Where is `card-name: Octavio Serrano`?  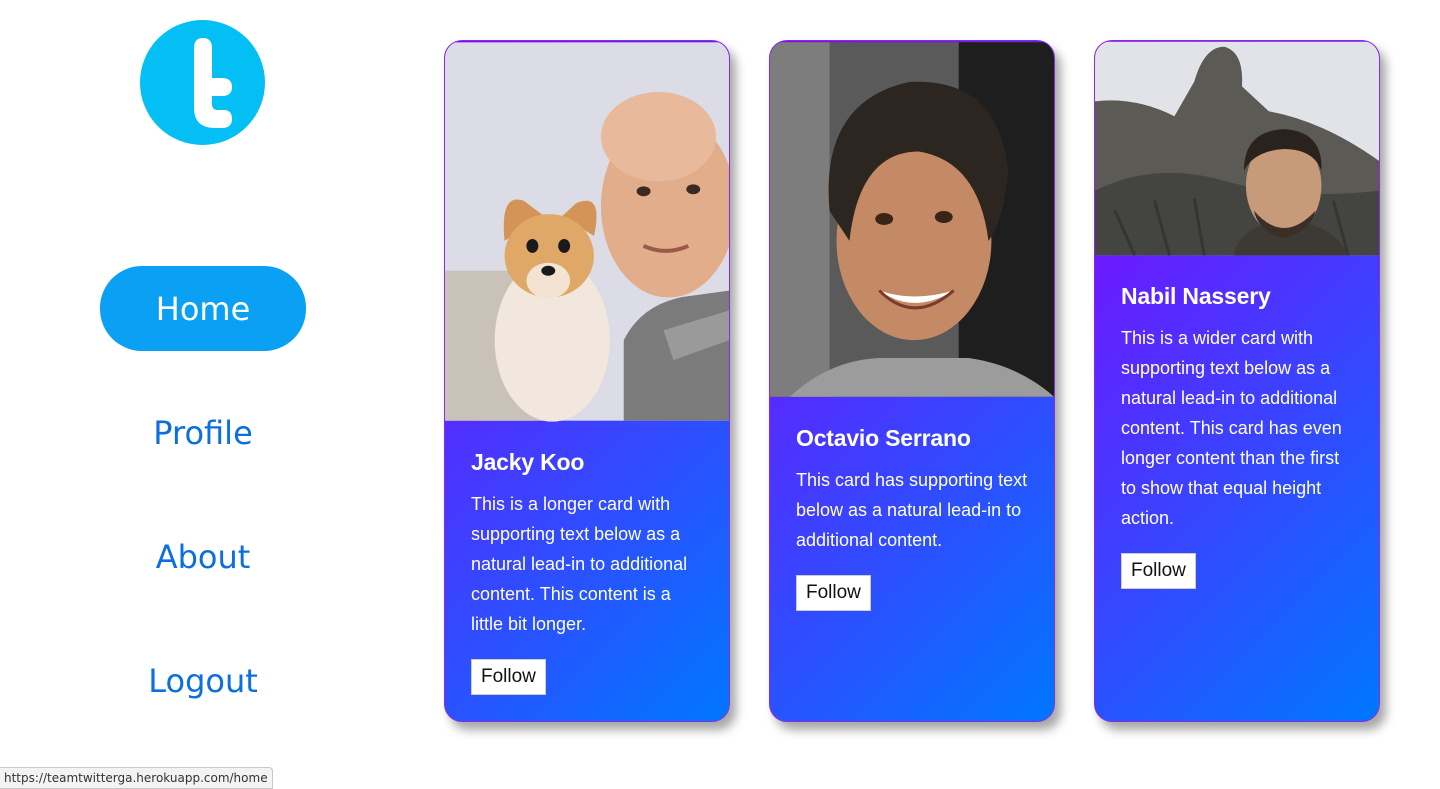
card-name: Octavio Serrano is located at coordinates (883, 438).